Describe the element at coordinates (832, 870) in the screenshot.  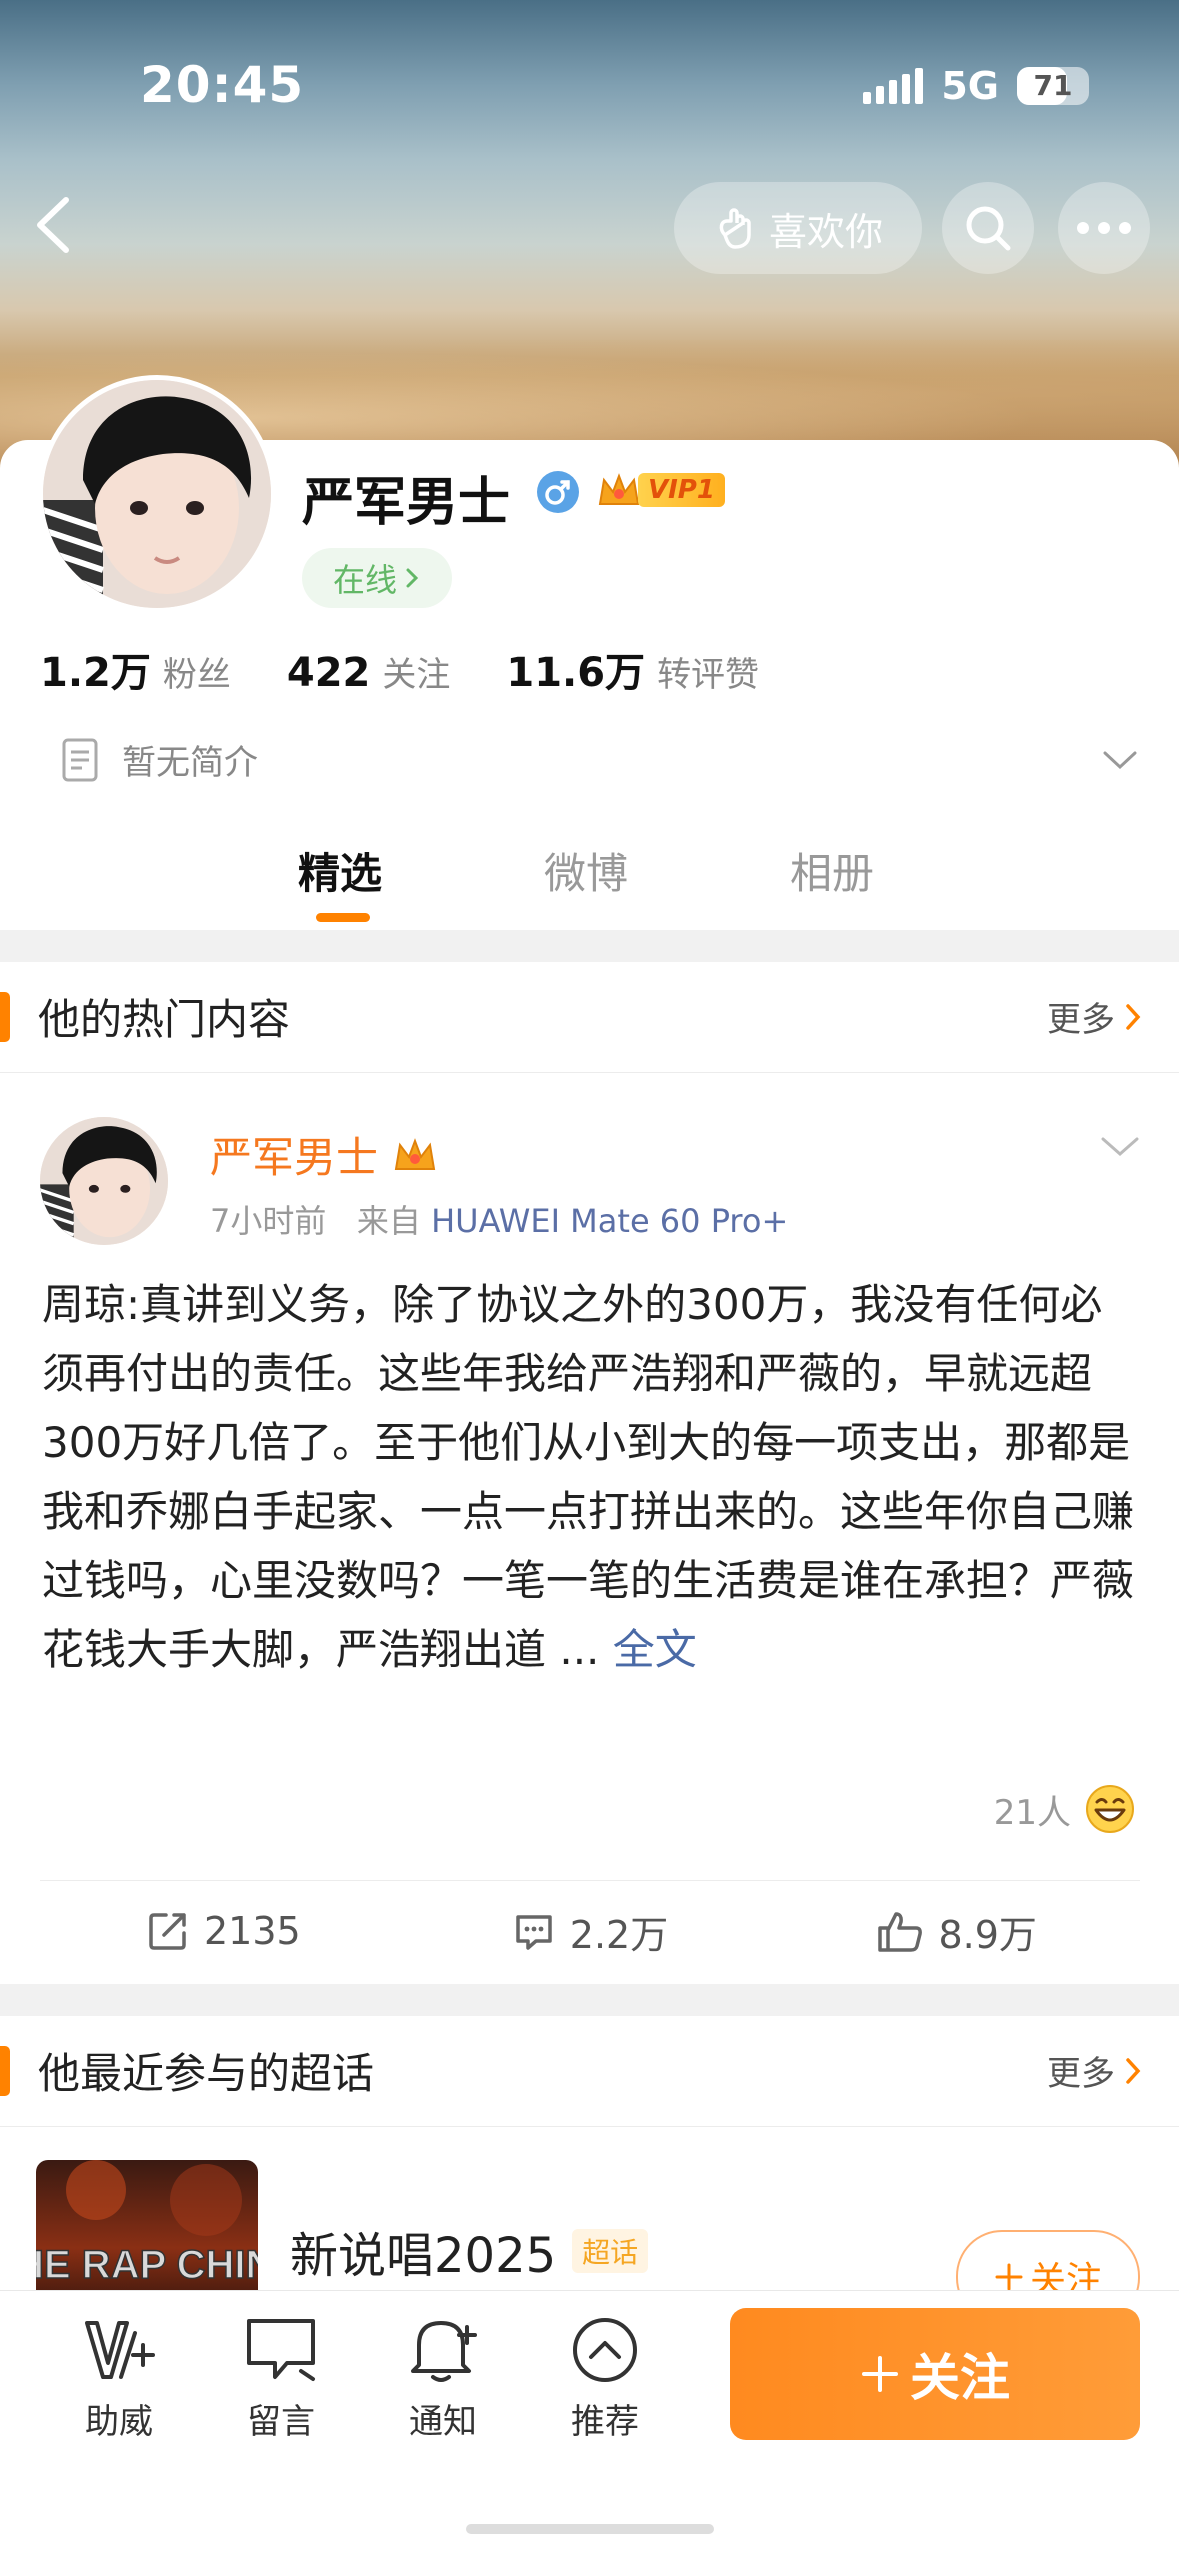
I see `tab-album: 相册` at that location.